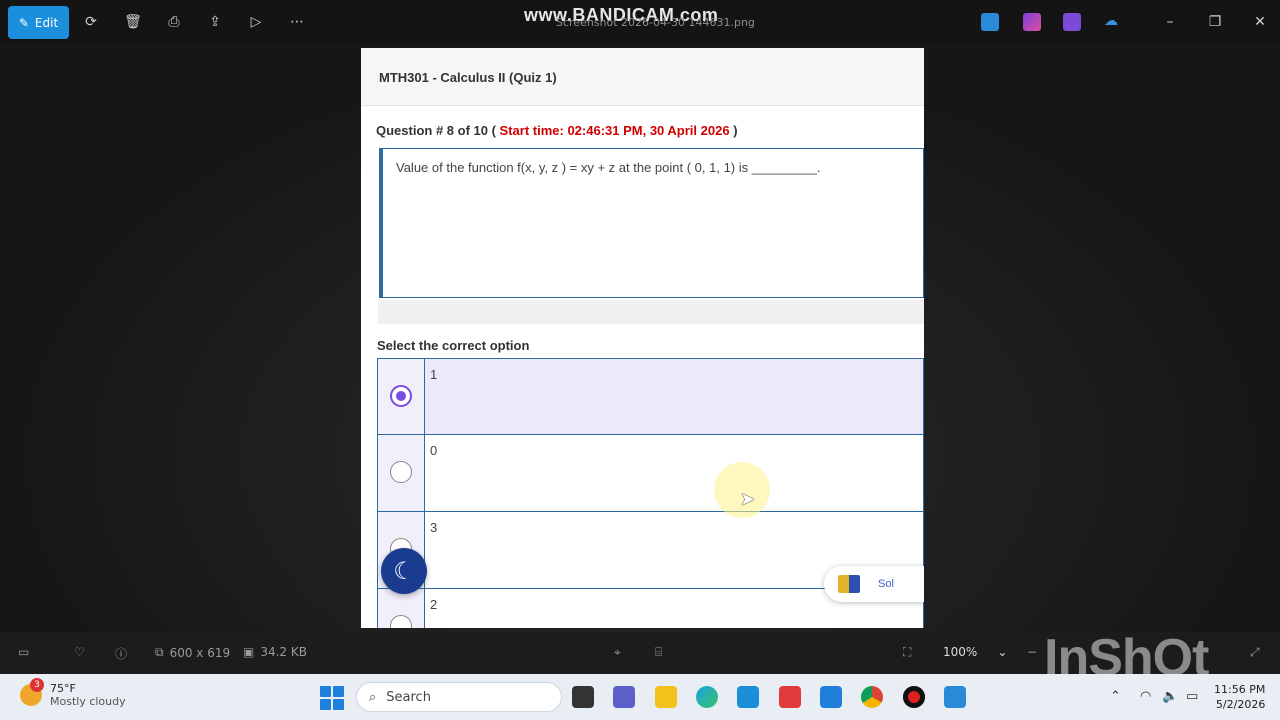 This screenshot has height=720, width=1280. I want to click on zoom-value: 100%, so click(960, 652).